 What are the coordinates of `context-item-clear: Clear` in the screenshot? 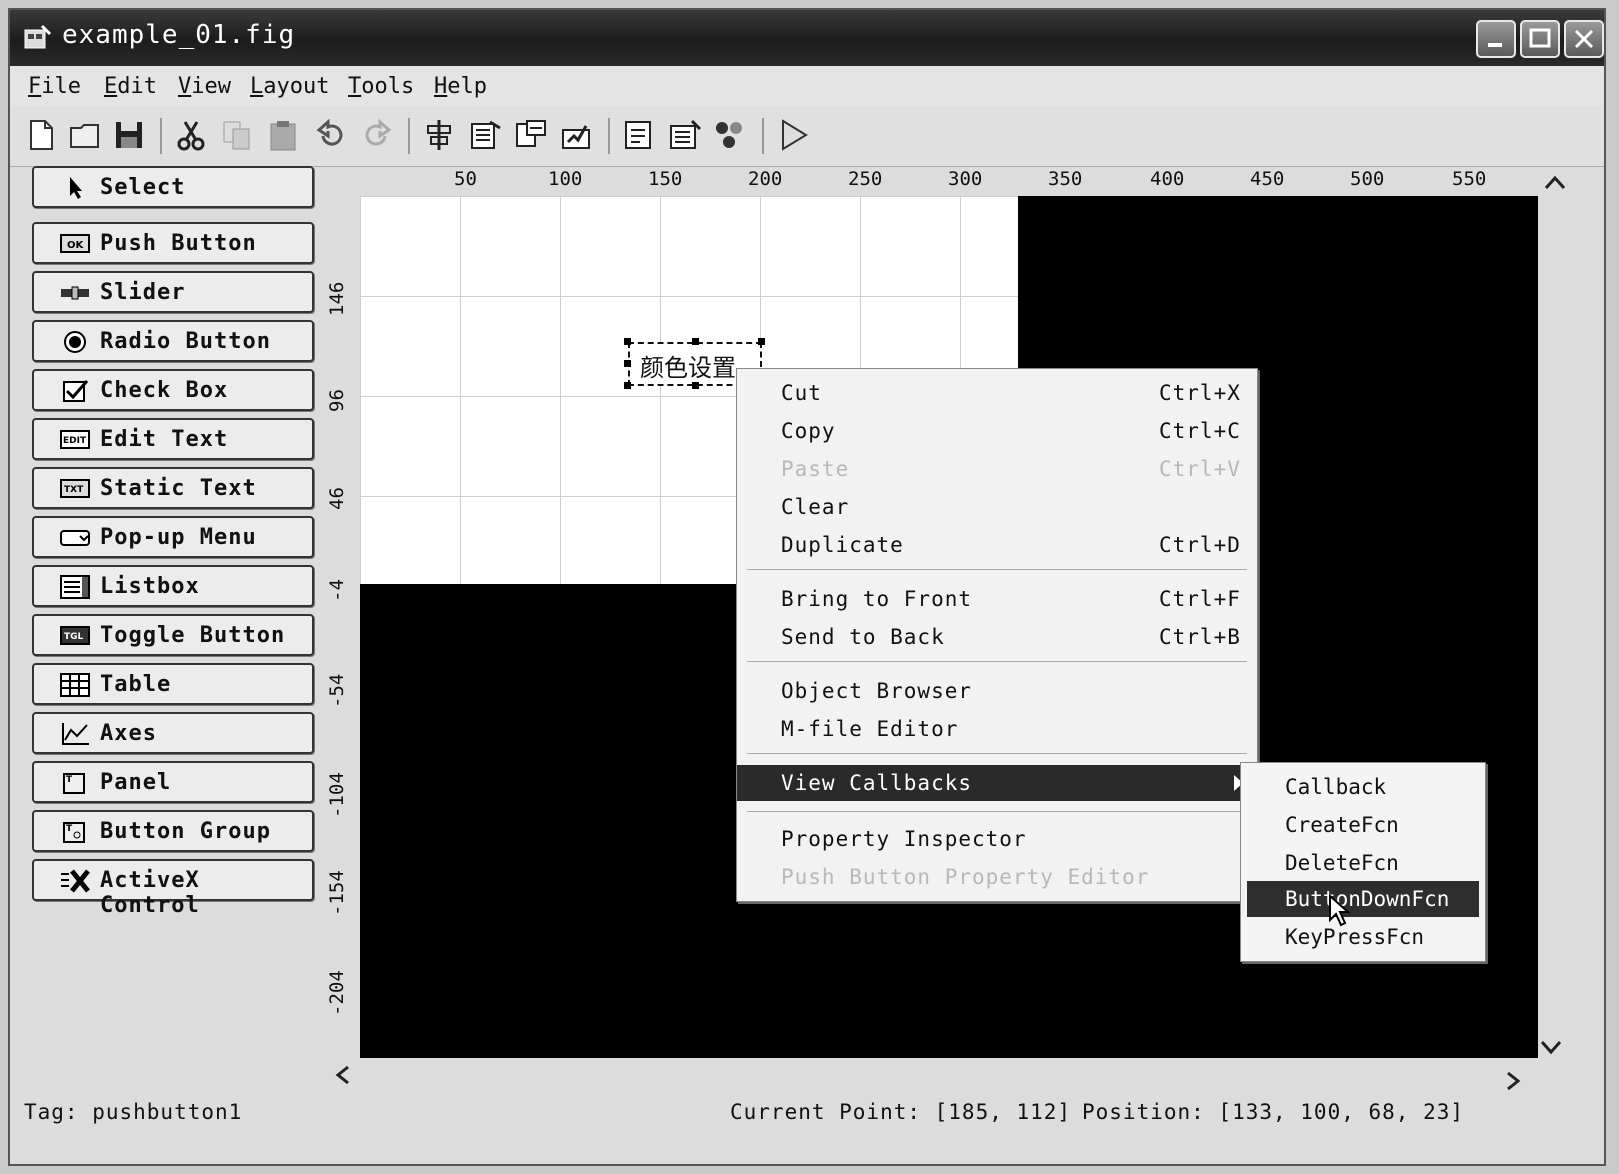 It's located at (997, 507).